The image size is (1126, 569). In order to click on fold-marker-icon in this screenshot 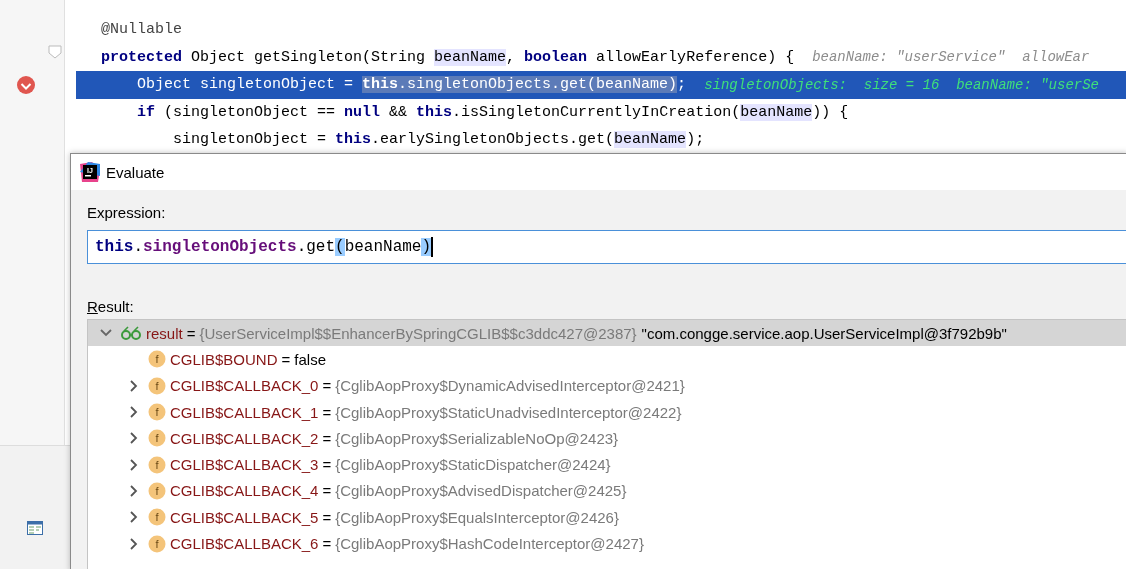, I will do `click(55, 51)`.